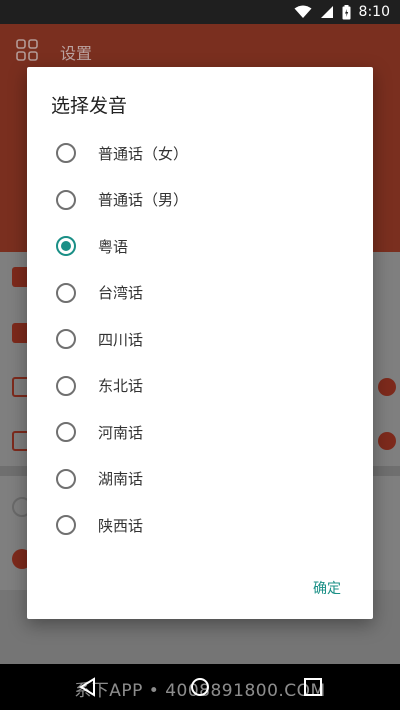 The image size is (400, 710). Describe the element at coordinates (89, 106) in the screenshot. I see `dialog-title: 选择发音` at that location.